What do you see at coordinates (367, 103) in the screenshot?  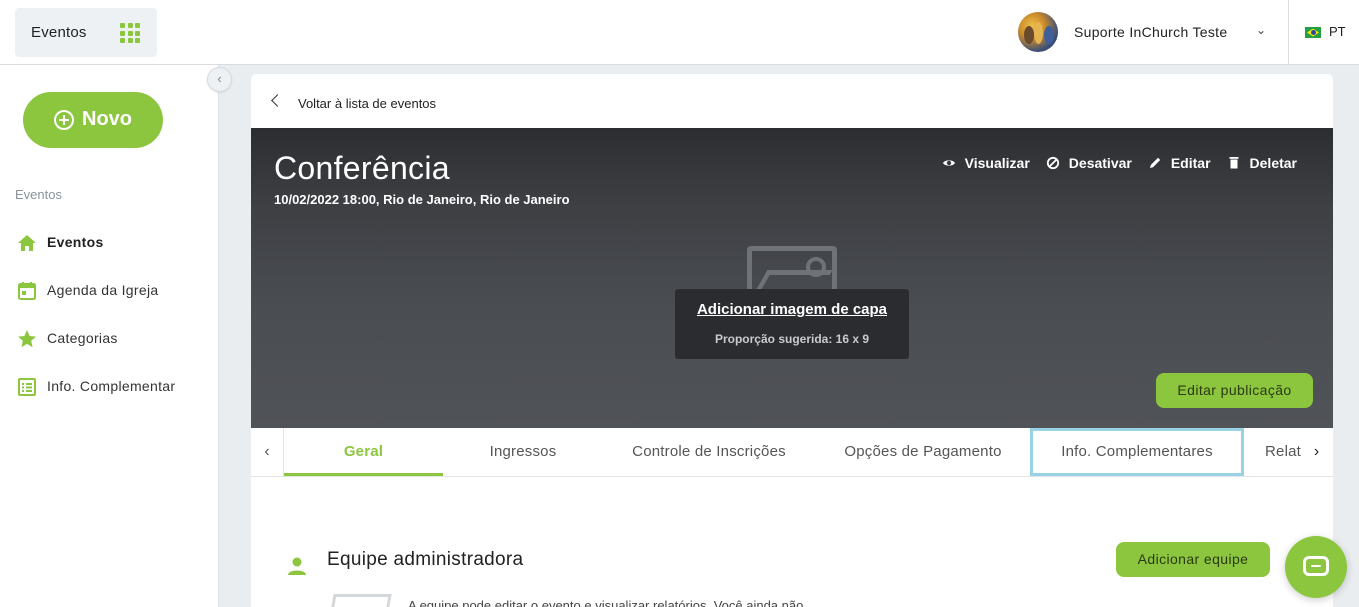 I see `back-link-label: Voltar à lista de eventos` at bounding box center [367, 103].